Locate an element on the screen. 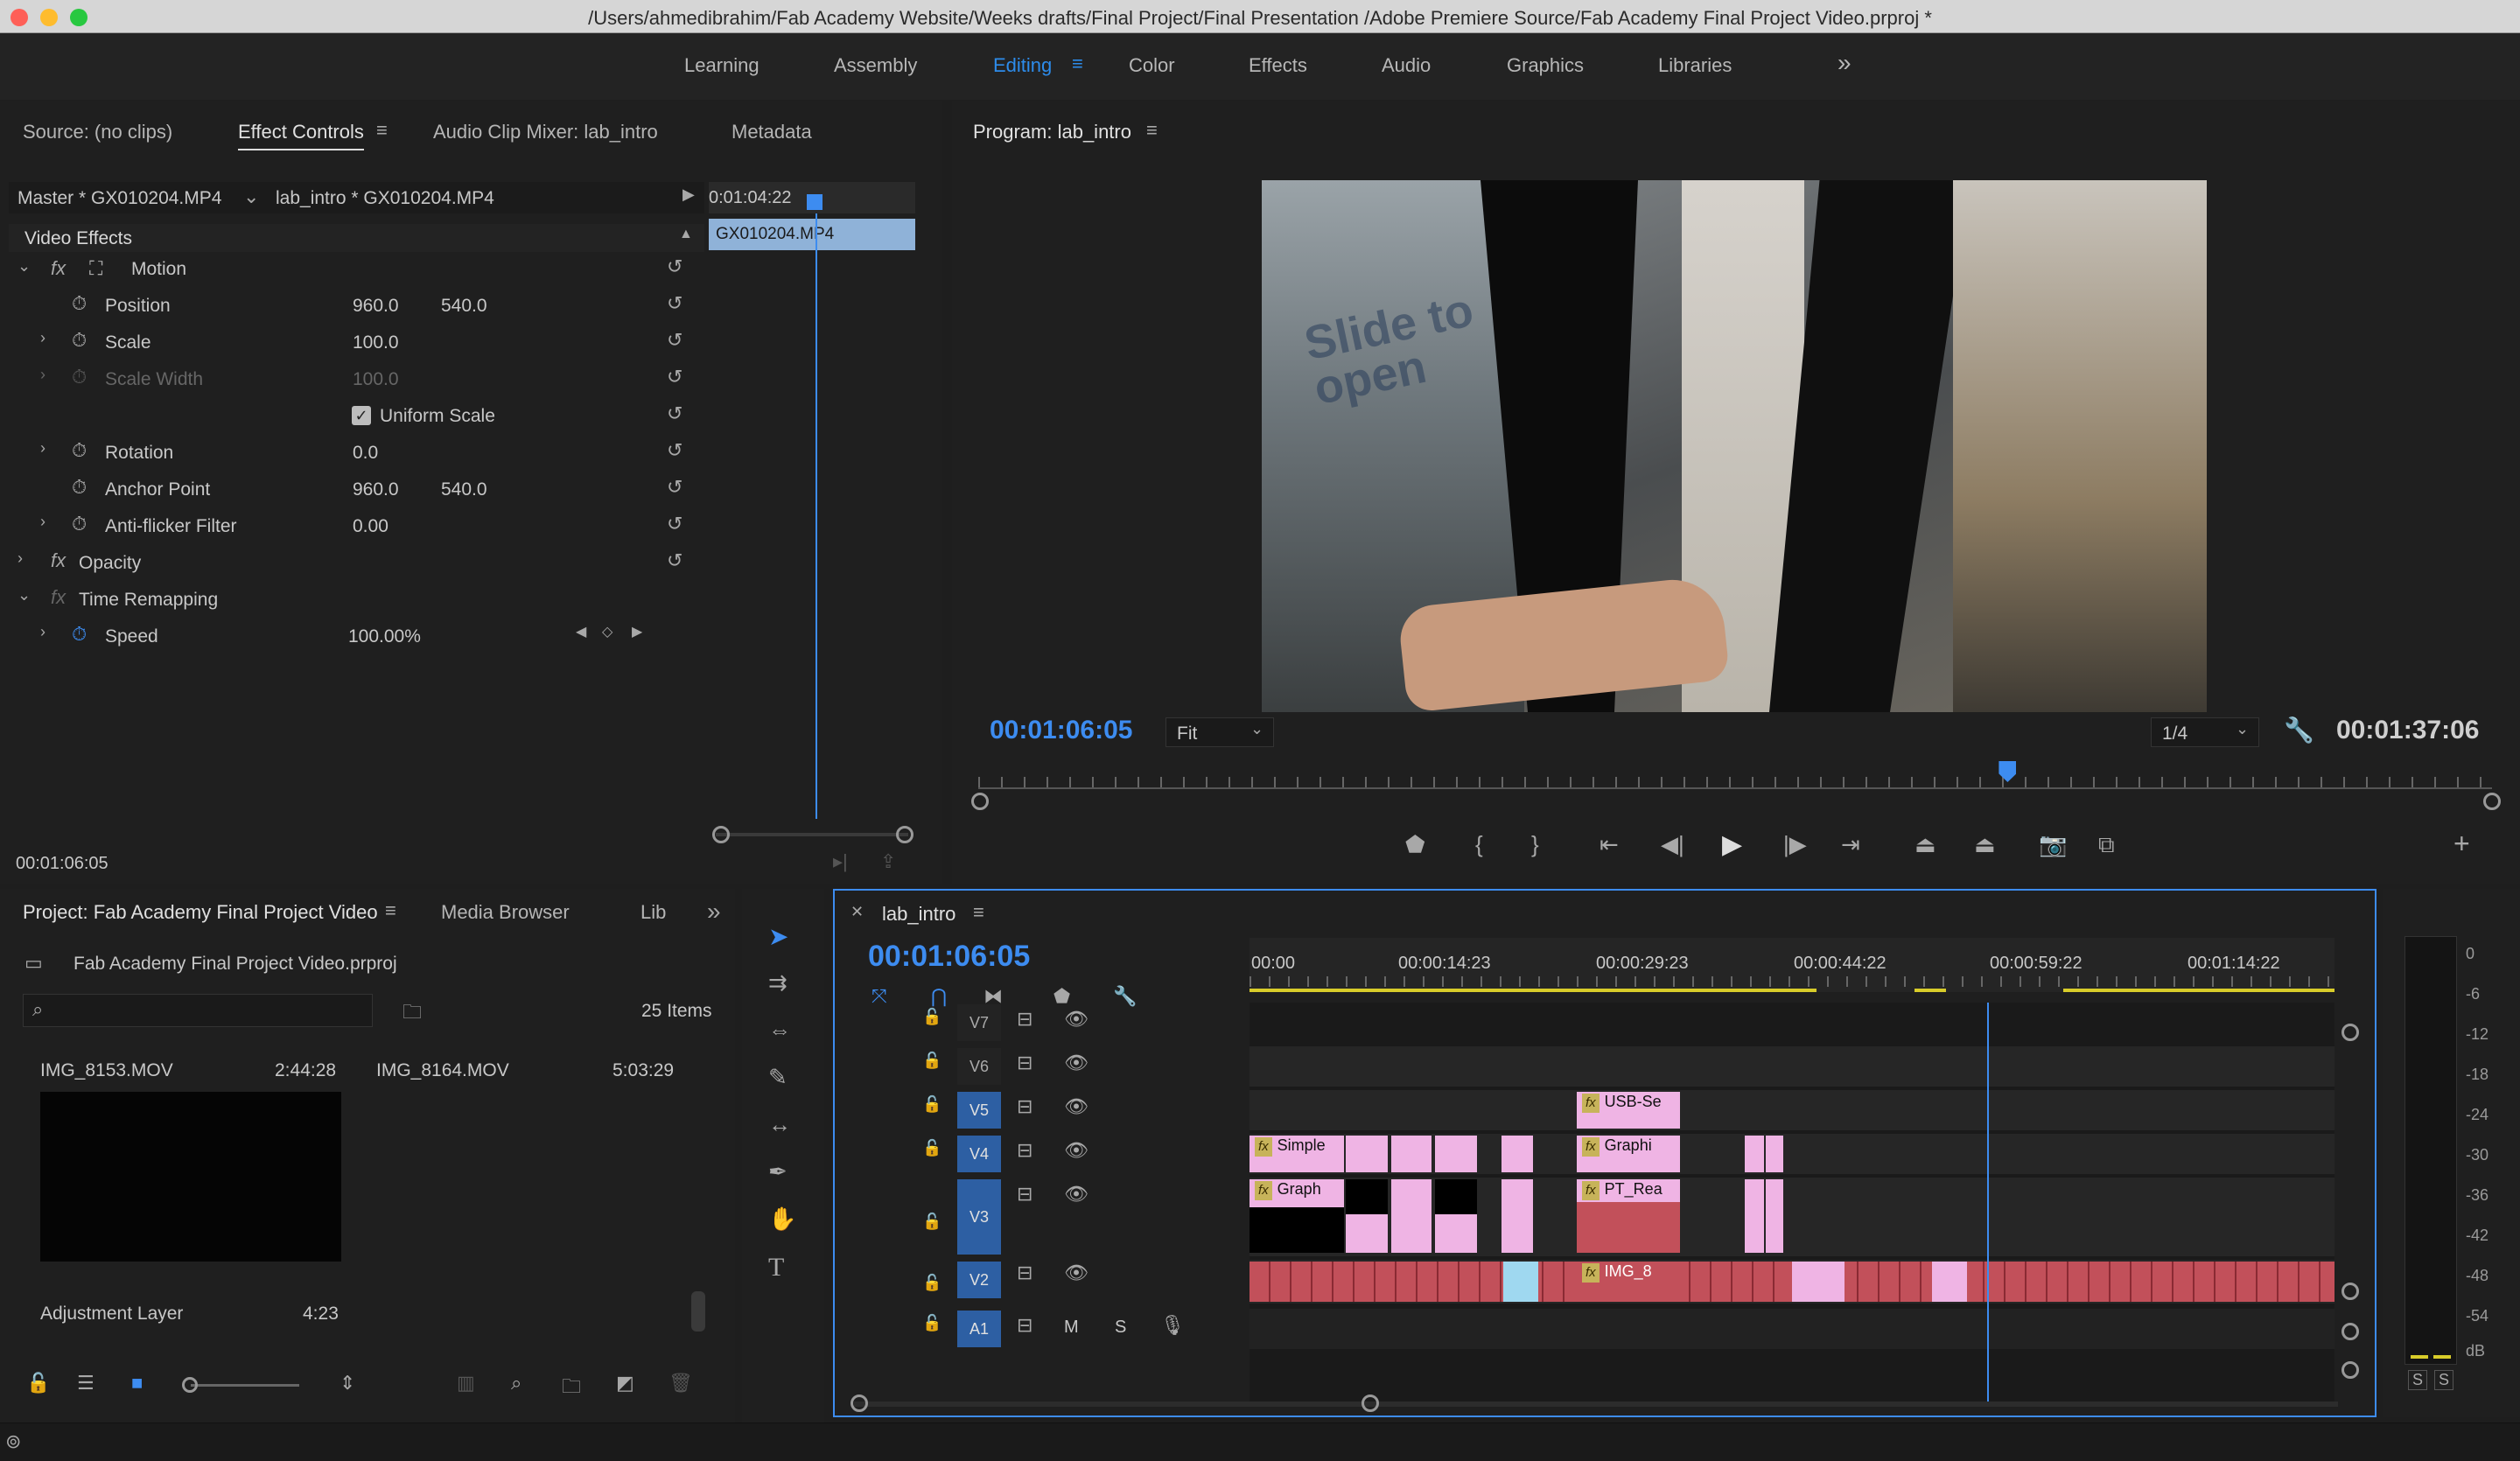 The height and width of the screenshot is (1461, 2520). wrench-icon: 🔧 is located at coordinates (2299, 730).